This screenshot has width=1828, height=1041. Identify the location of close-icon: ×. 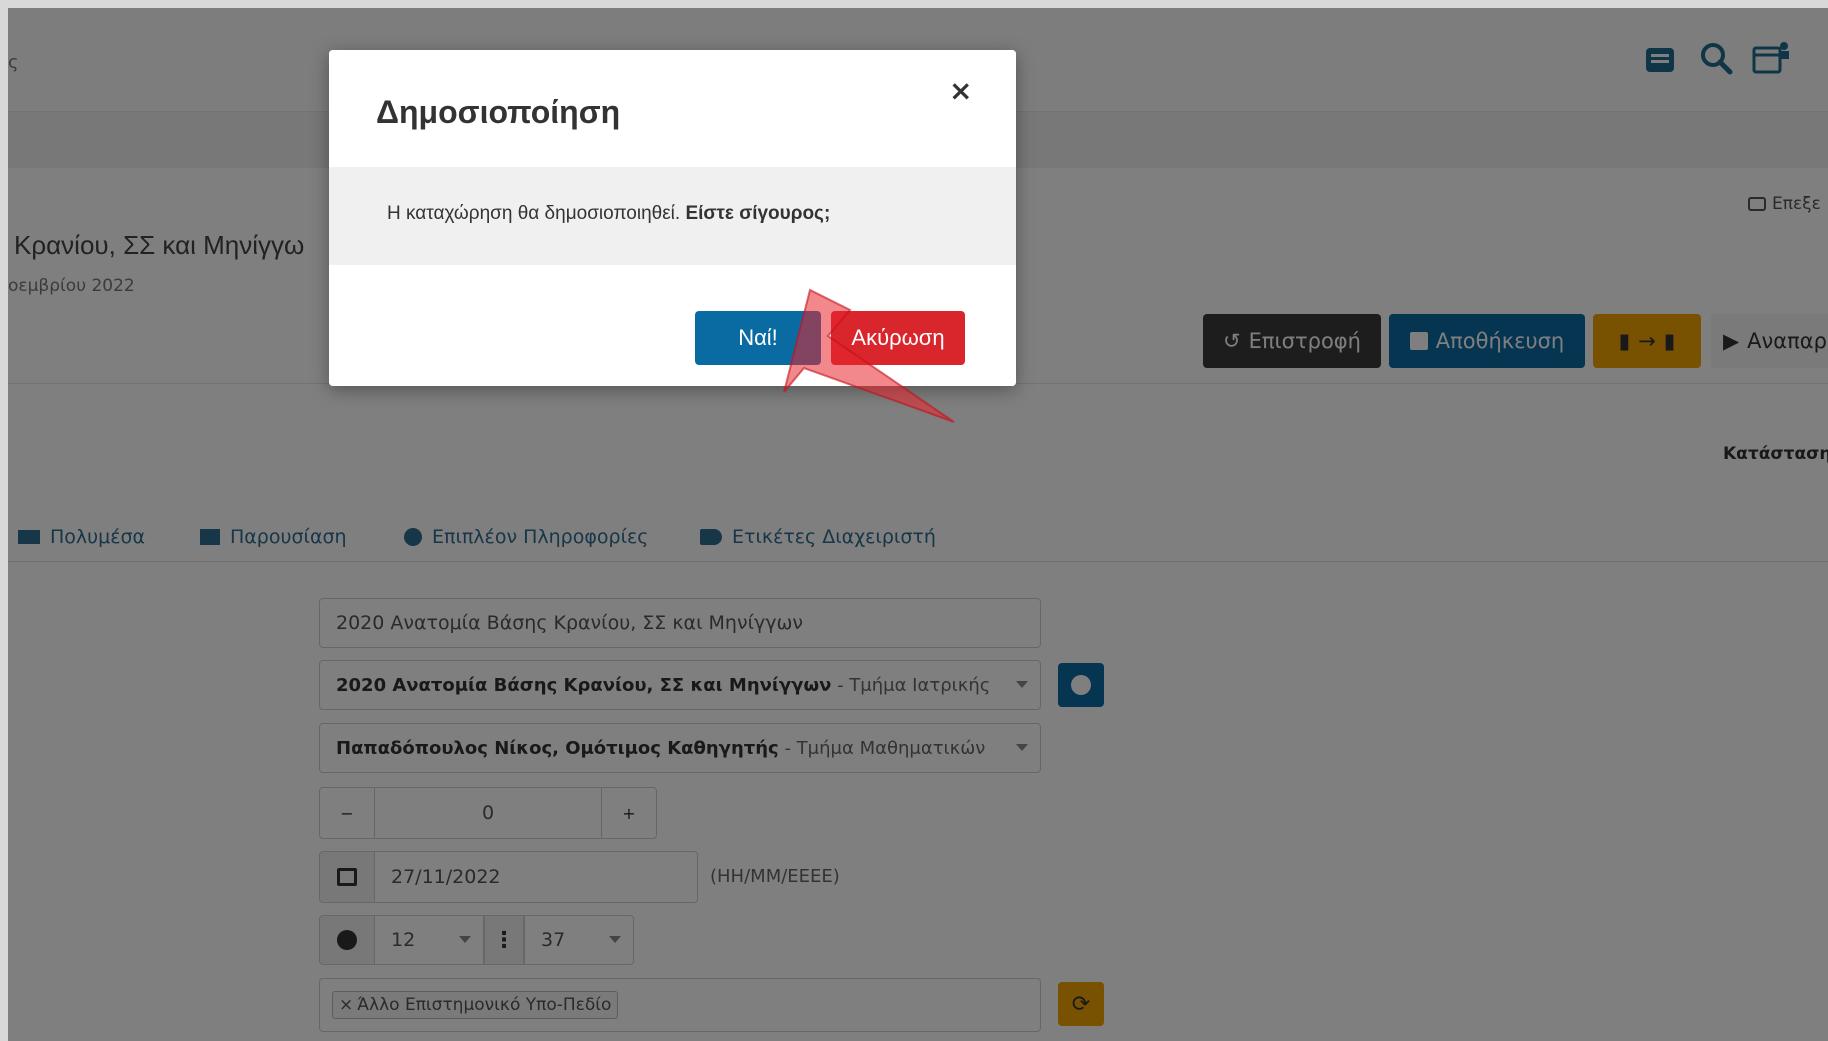
(960, 90).